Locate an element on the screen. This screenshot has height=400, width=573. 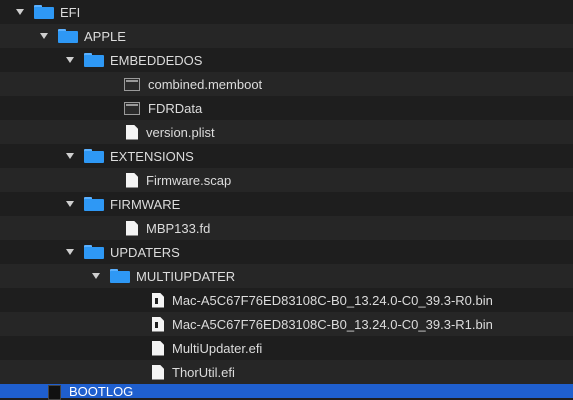
tree-row-efi: EFI is located at coordinates (286, 12).